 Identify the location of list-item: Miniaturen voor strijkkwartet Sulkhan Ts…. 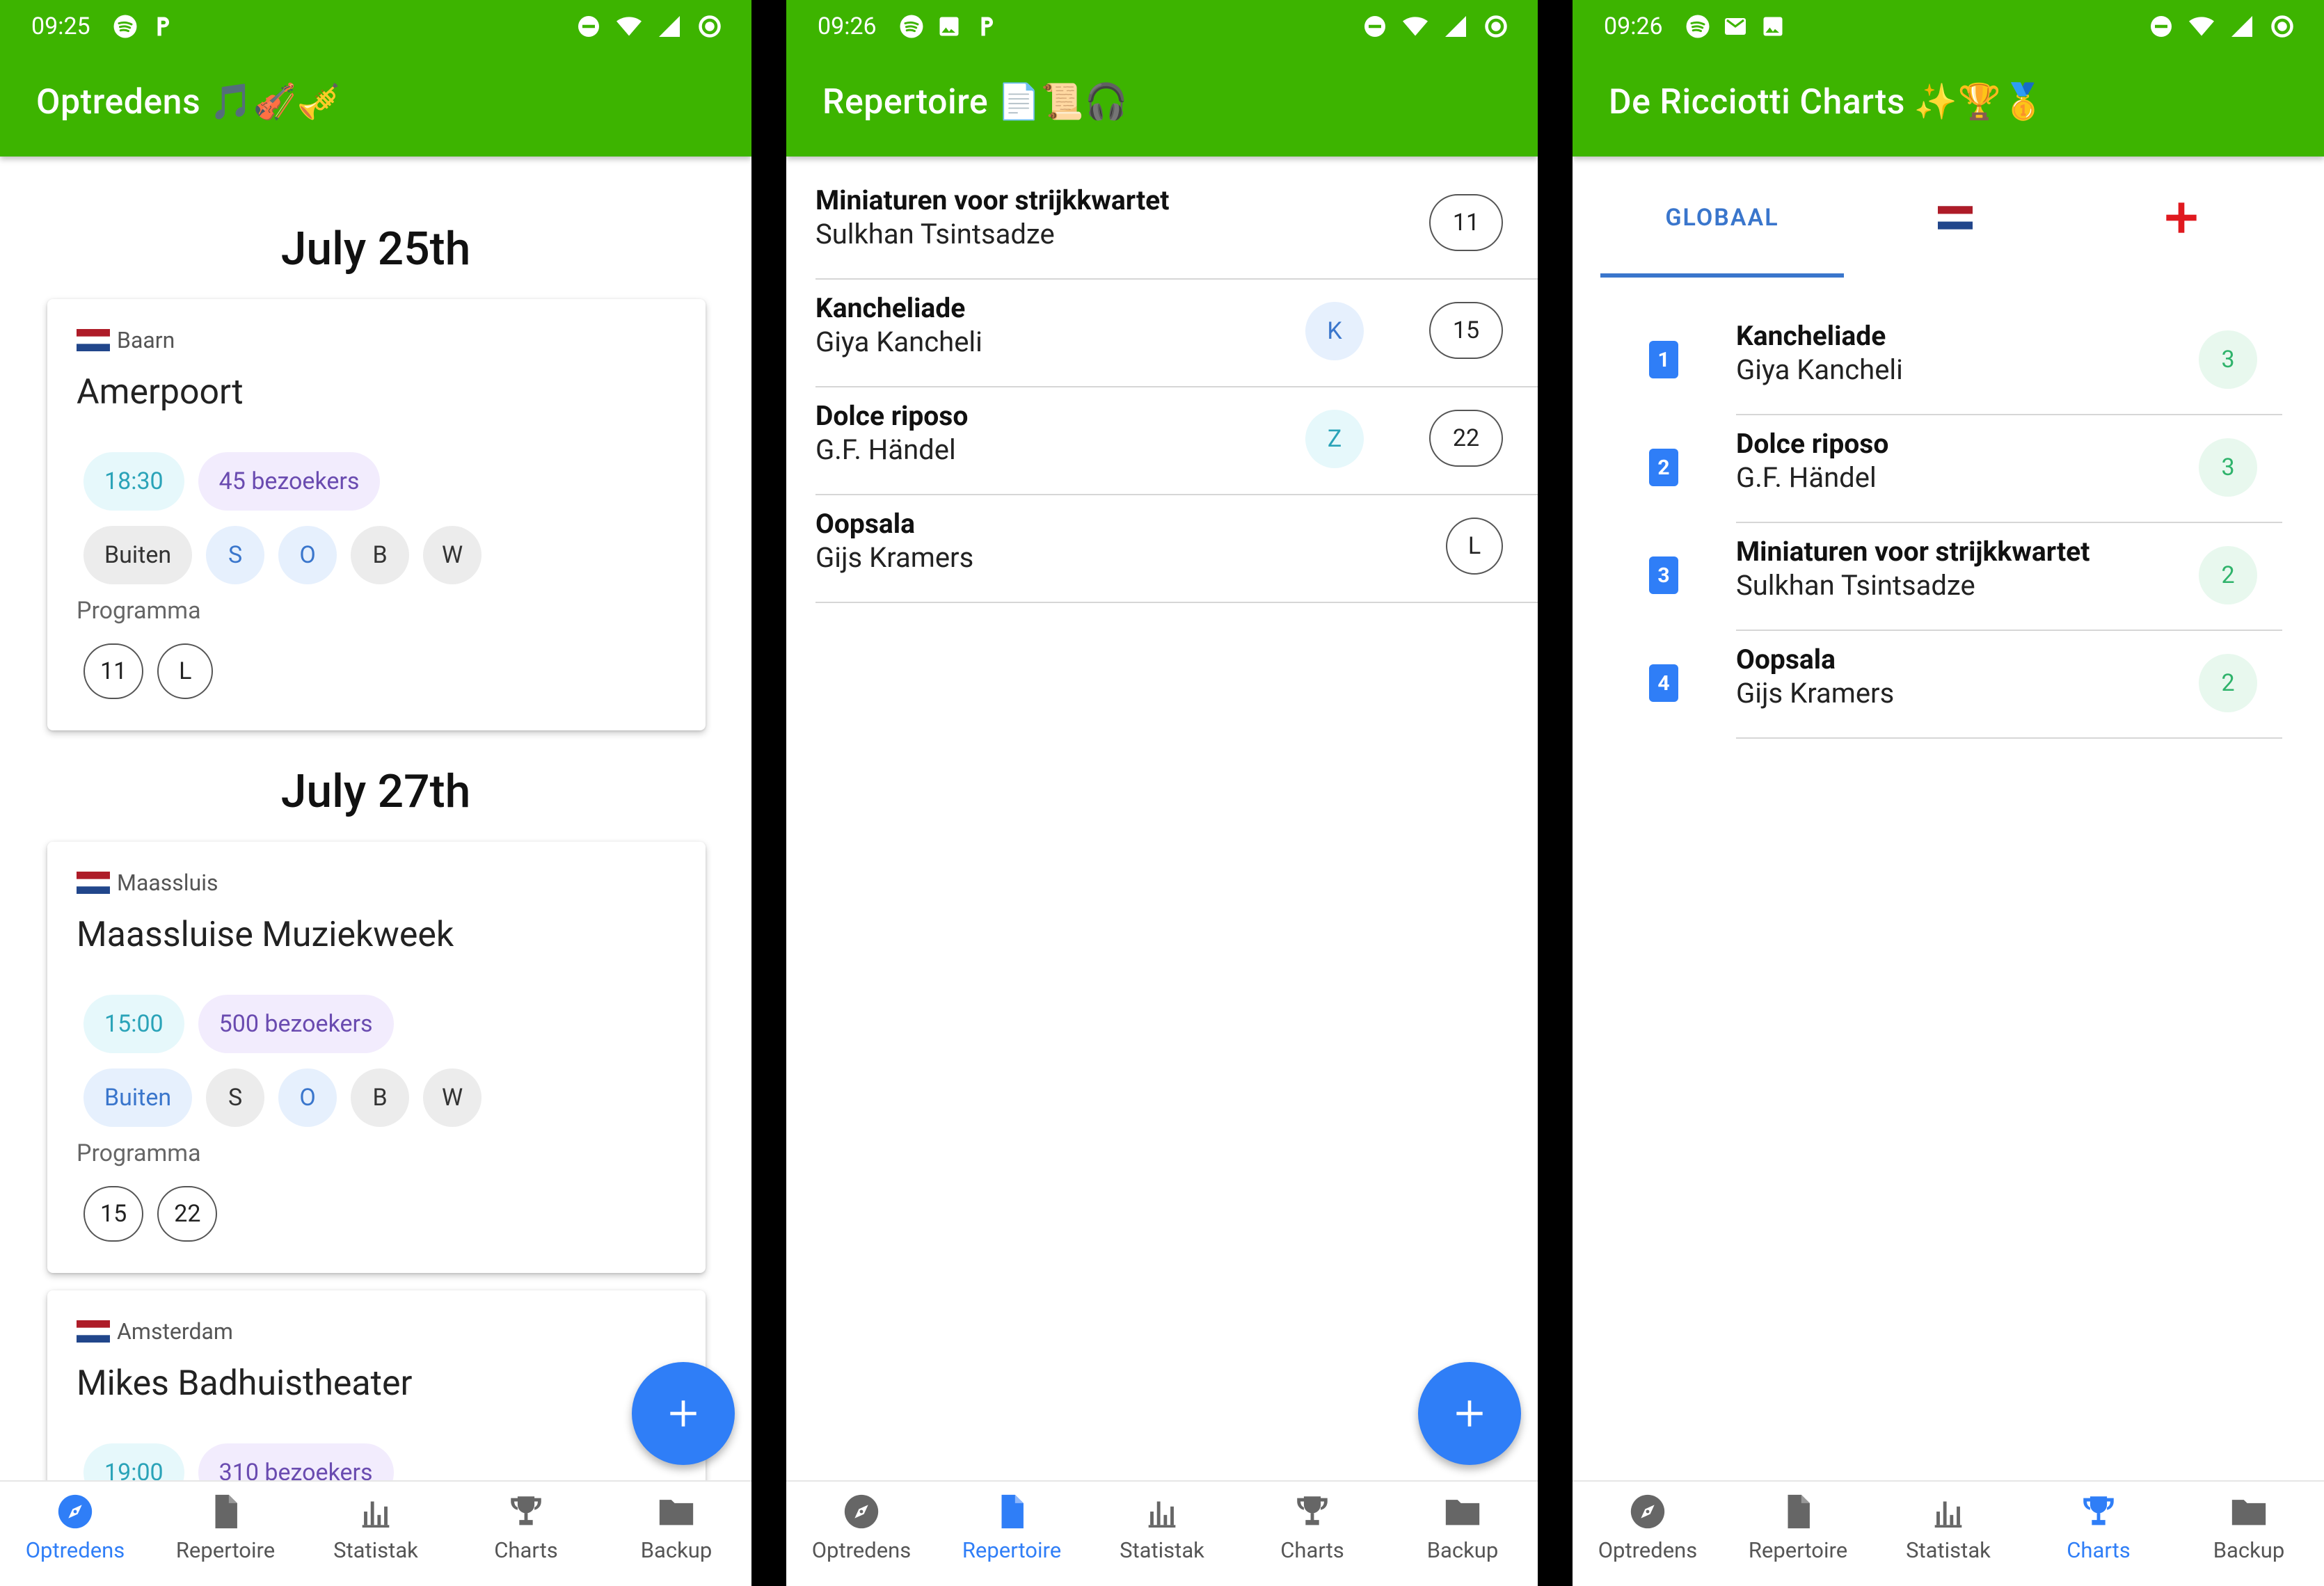
(1176, 225).